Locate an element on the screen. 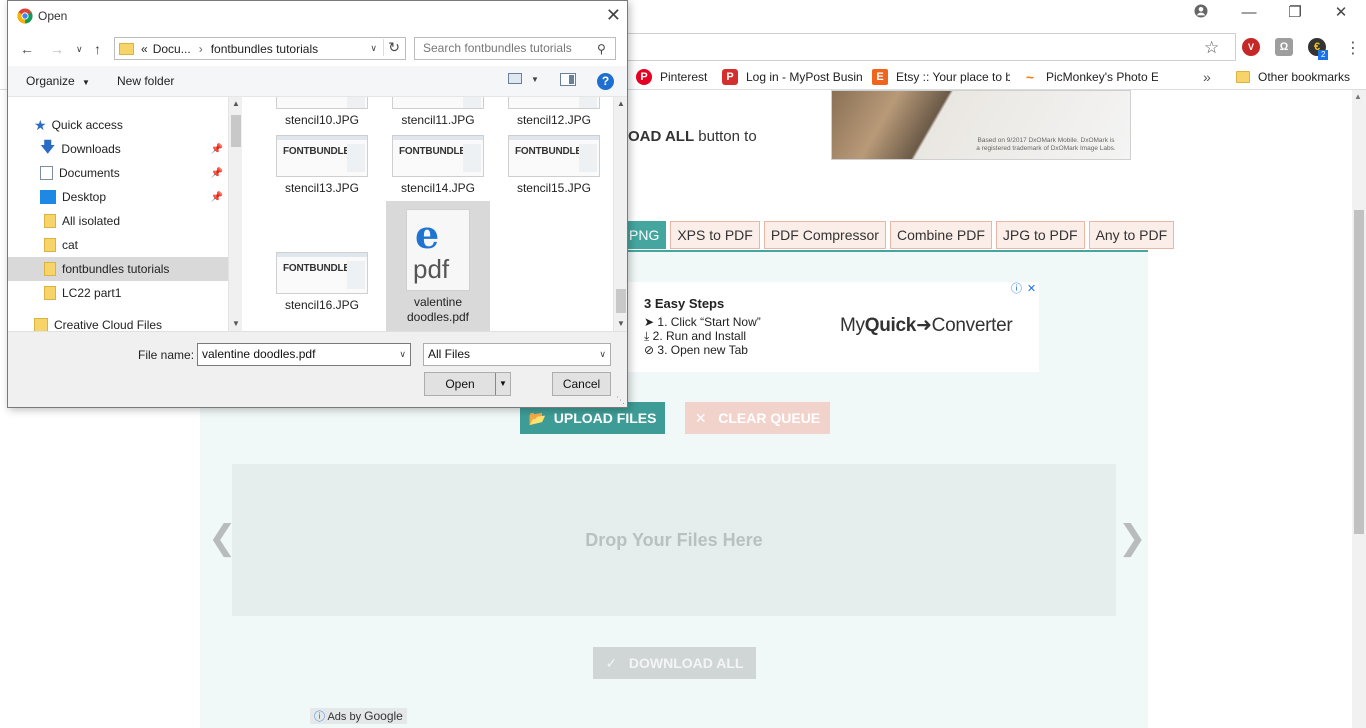 This screenshot has height=728, width=1366. file-drop-zone: Drop Your Files Here is located at coordinates (674, 540).